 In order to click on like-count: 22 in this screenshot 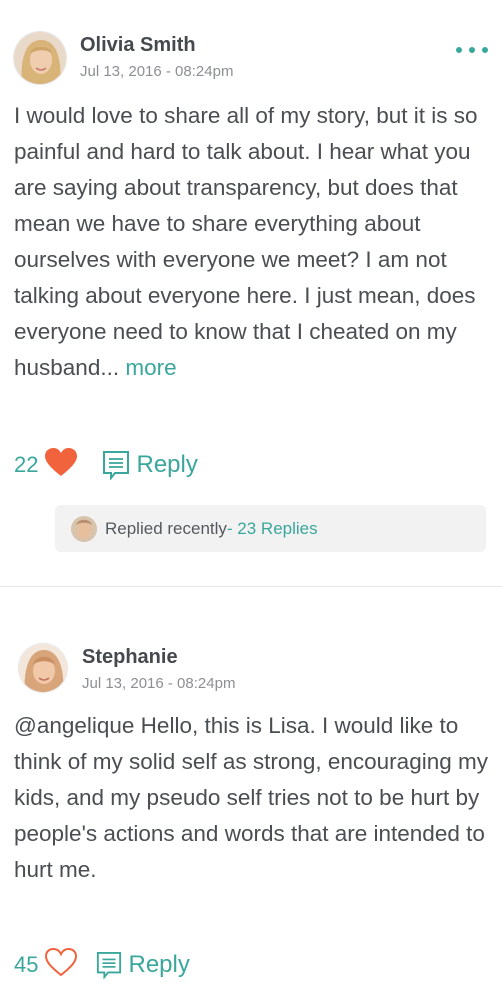, I will do `click(26, 464)`.